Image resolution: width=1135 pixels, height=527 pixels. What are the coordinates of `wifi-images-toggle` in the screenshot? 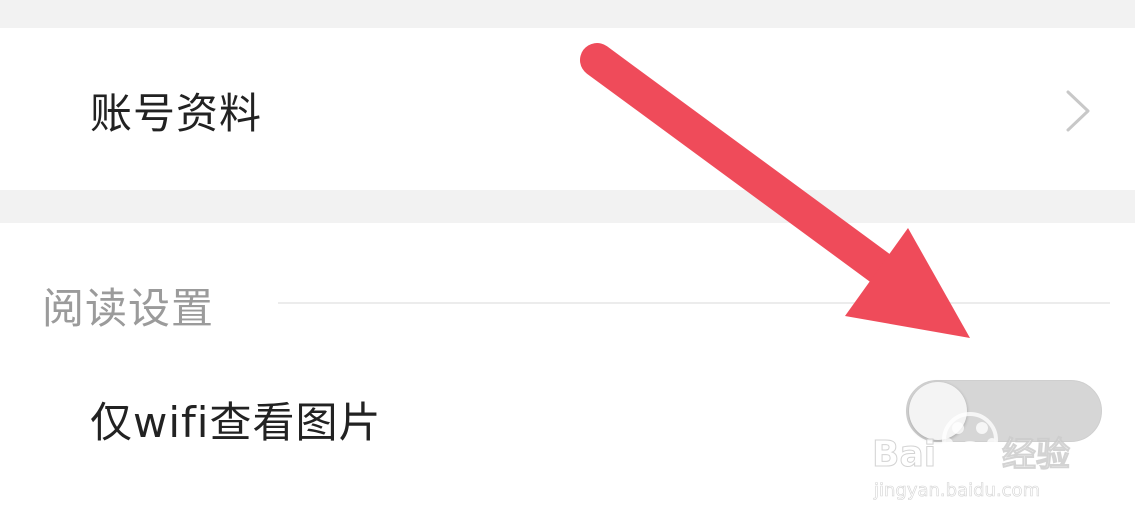 It's located at (1004, 411).